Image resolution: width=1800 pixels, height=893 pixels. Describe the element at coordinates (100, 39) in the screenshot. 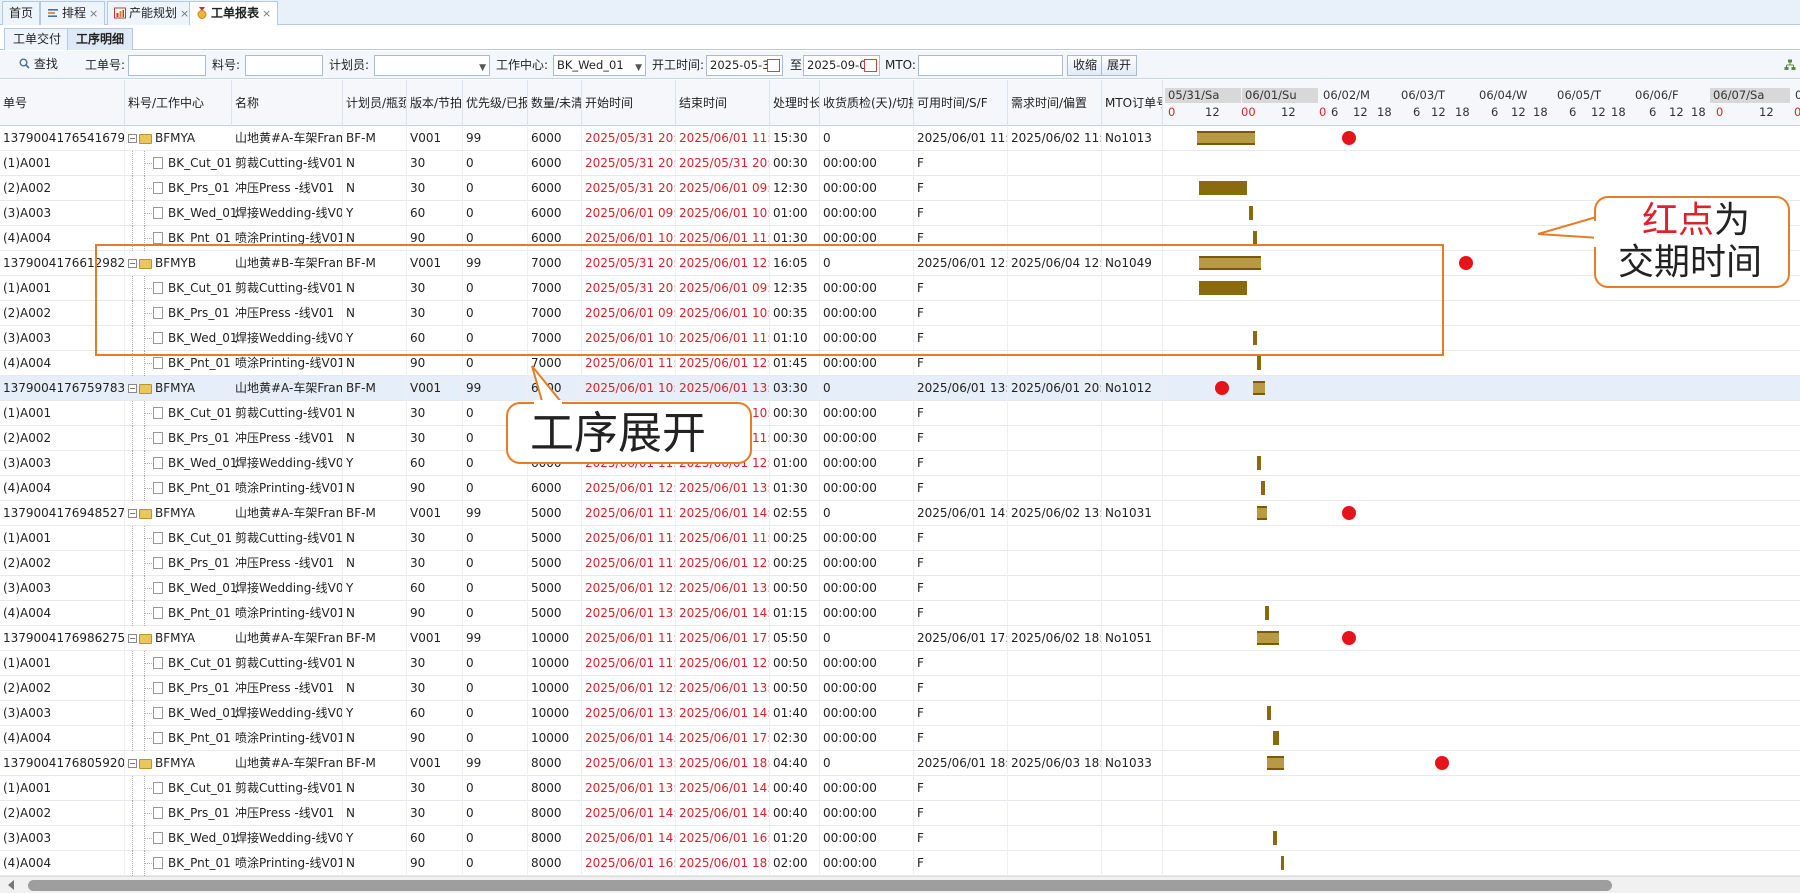

I see `subtab-process-detail: 工序明细` at that location.